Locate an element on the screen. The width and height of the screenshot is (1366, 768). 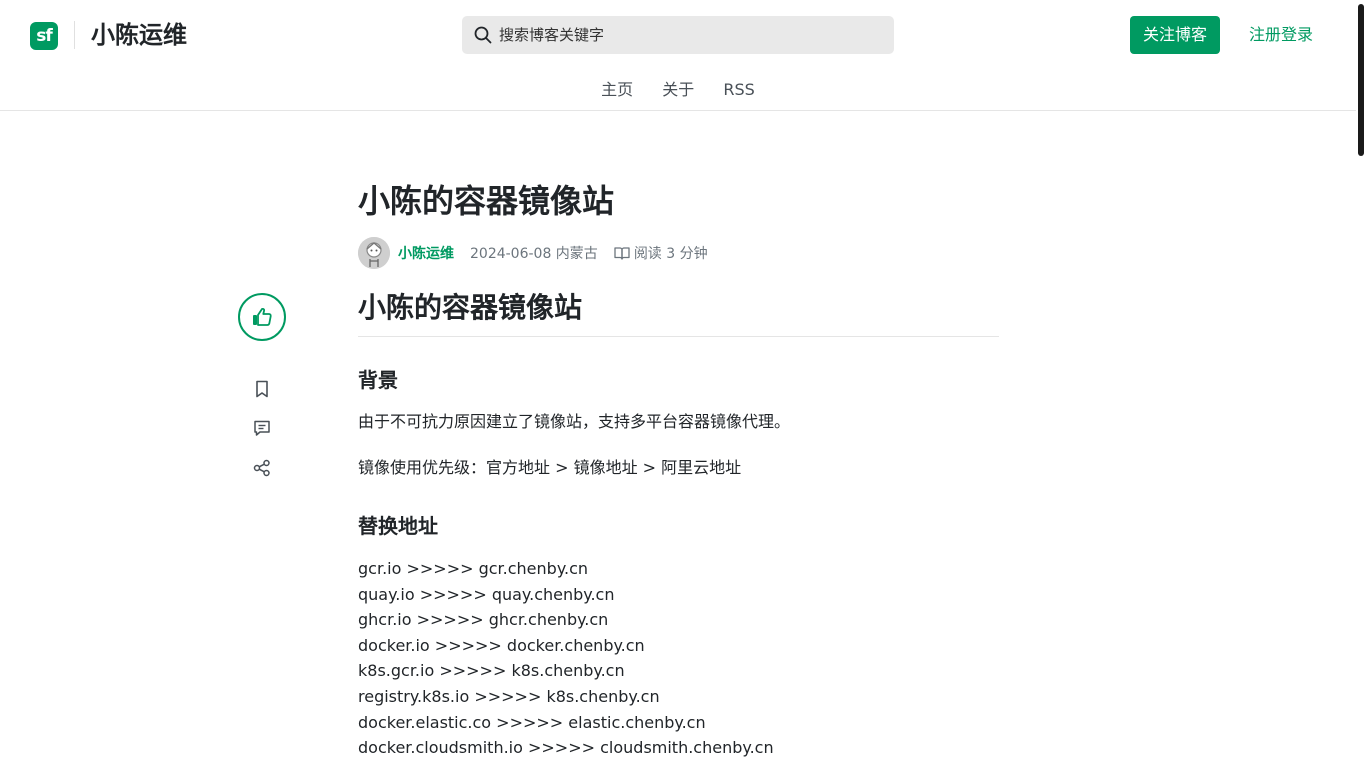
article-title: 小陈的容器镜像站 is located at coordinates (486, 201).